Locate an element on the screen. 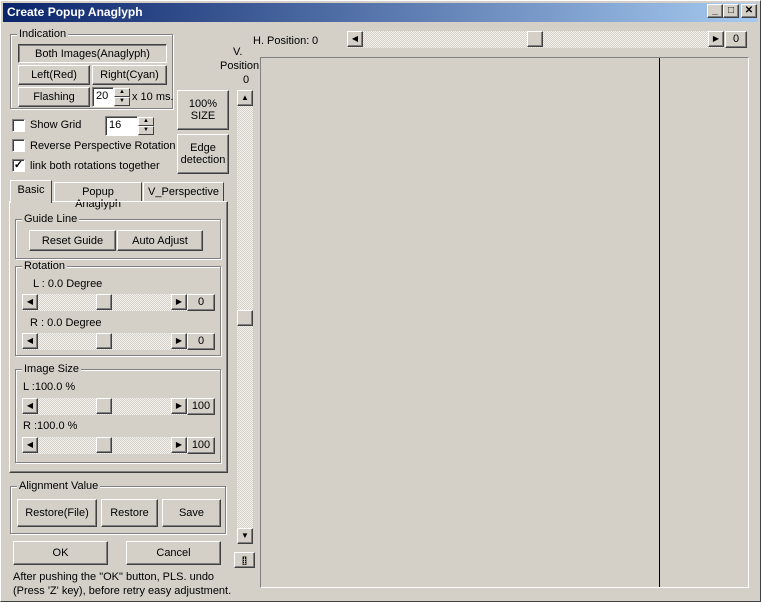 The image size is (761, 602). v-position-scrollbar: ▲ ▼ is located at coordinates (245, 317).